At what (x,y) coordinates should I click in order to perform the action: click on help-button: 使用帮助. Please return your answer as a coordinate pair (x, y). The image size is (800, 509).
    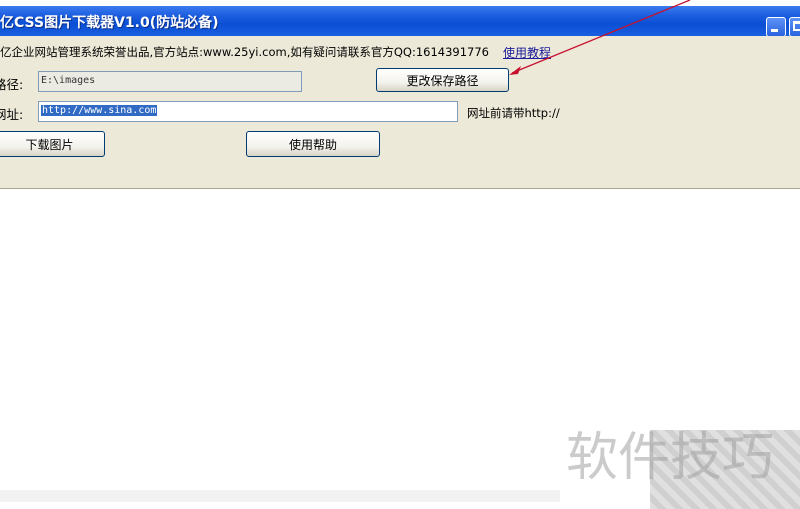
    Looking at the image, I should click on (313, 144).